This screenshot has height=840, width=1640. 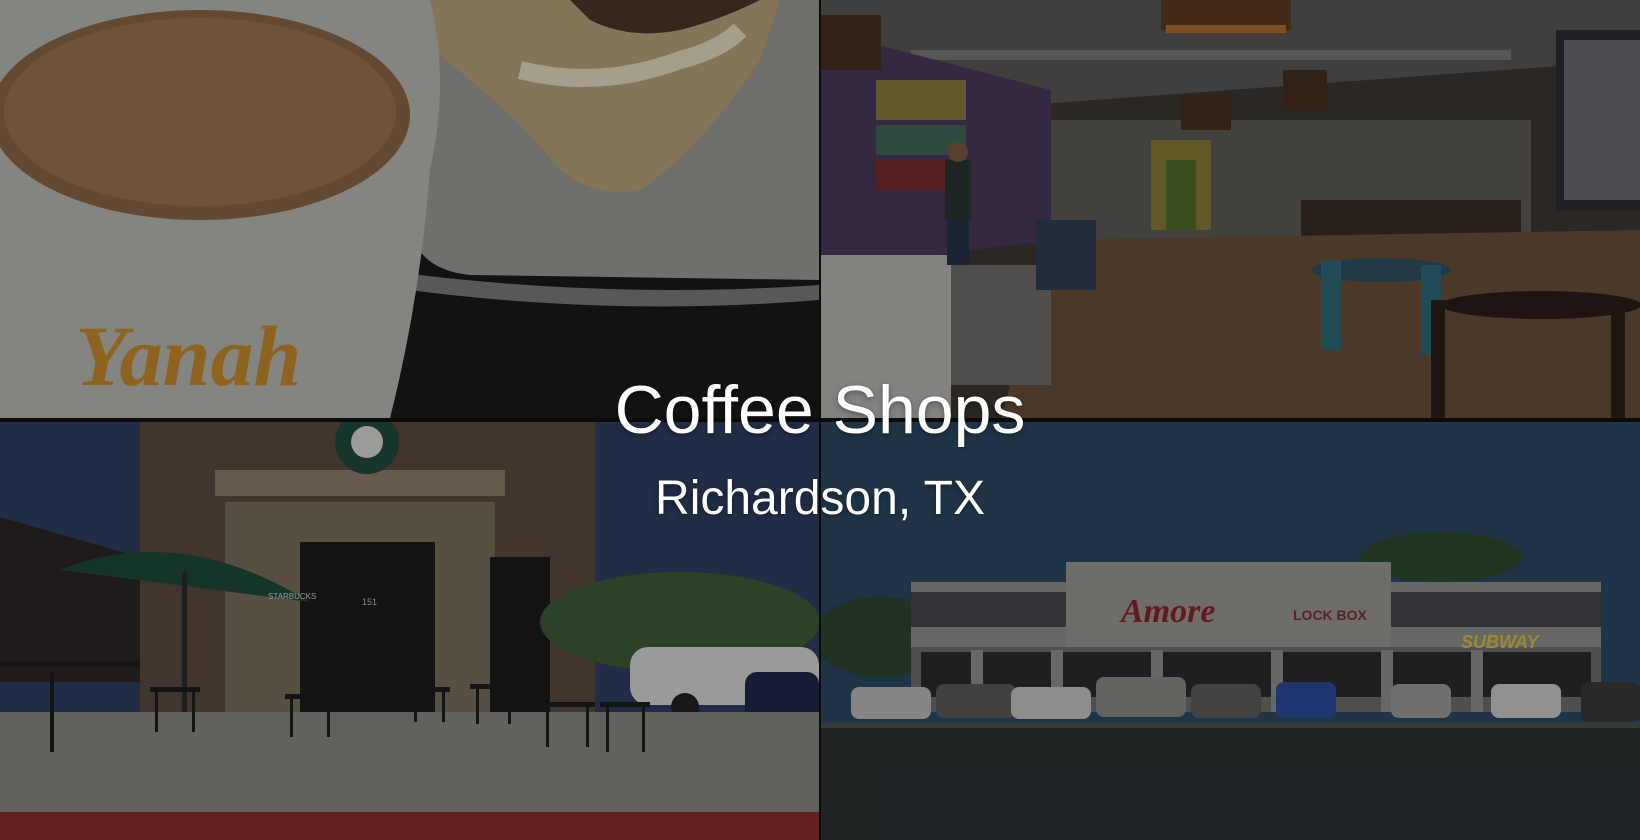 I want to click on umbrella-text: STARBUCKS, so click(x=292, y=596).